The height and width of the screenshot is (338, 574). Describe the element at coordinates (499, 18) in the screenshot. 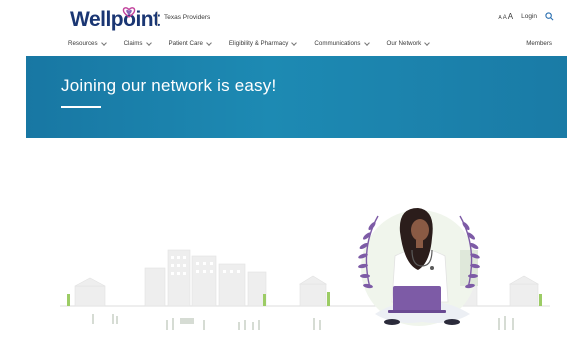

I see `font-size-small-button: A` at that location.